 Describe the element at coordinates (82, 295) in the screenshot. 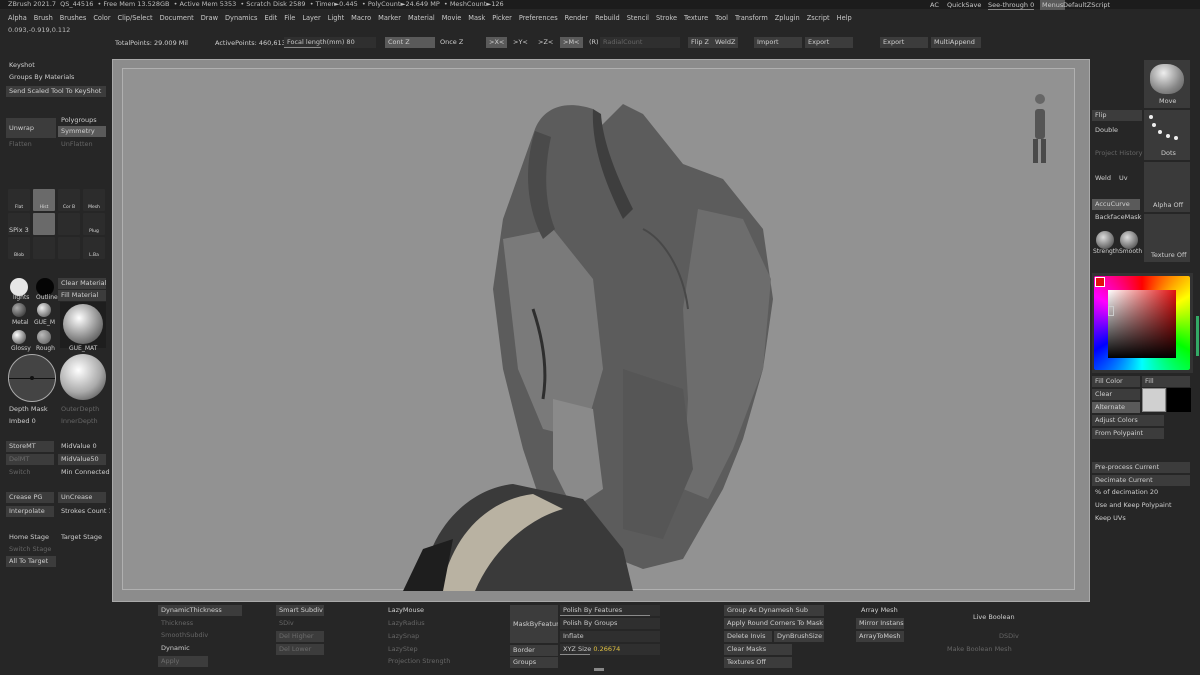

I see `fill-material-button: Fill Material` at that location.